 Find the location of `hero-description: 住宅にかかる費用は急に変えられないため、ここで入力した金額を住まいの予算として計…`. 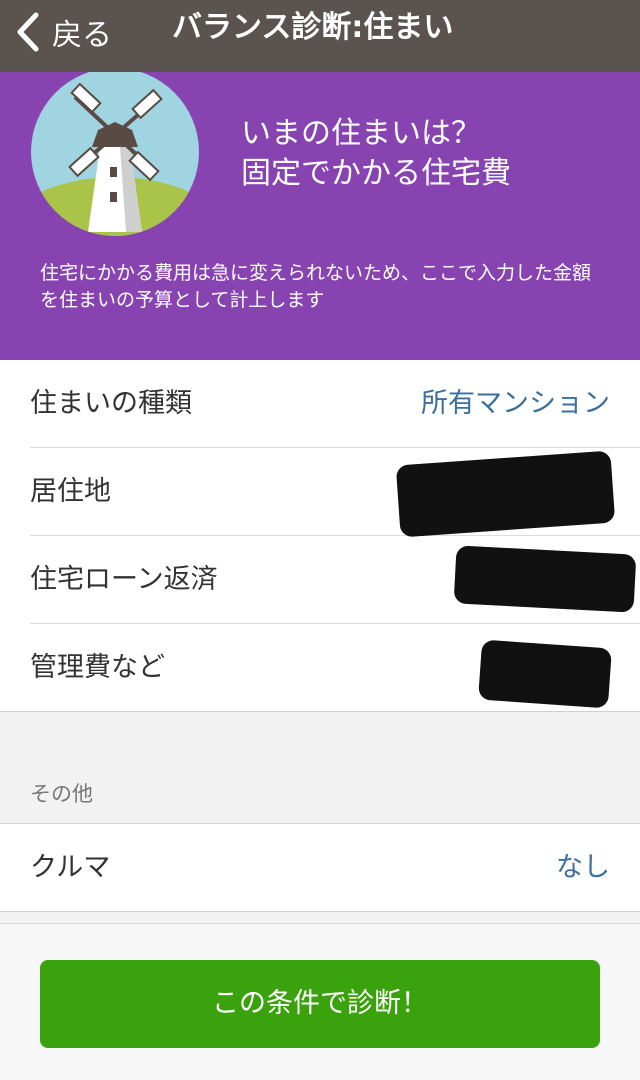

hero-description: 住宅にかかる費用は急に変えられないため、ここで入力した金額を住まいの予算として計… is located at coordinates (316, 286).